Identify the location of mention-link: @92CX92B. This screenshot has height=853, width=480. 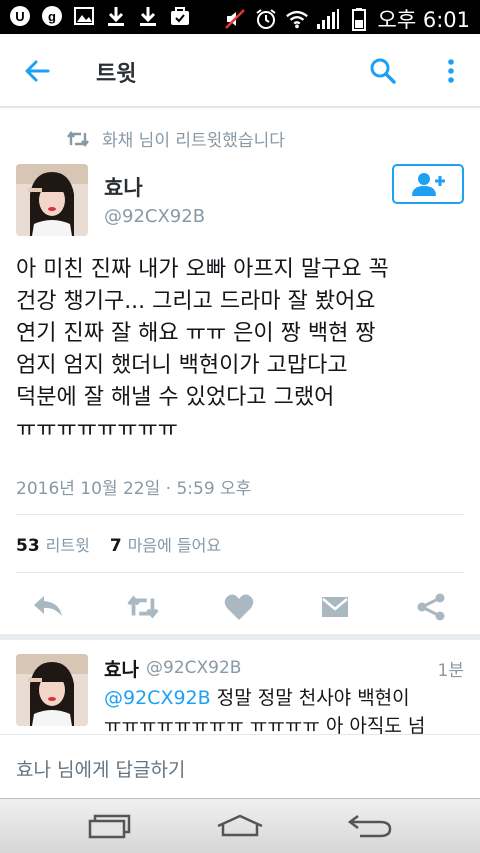
(157, 698).